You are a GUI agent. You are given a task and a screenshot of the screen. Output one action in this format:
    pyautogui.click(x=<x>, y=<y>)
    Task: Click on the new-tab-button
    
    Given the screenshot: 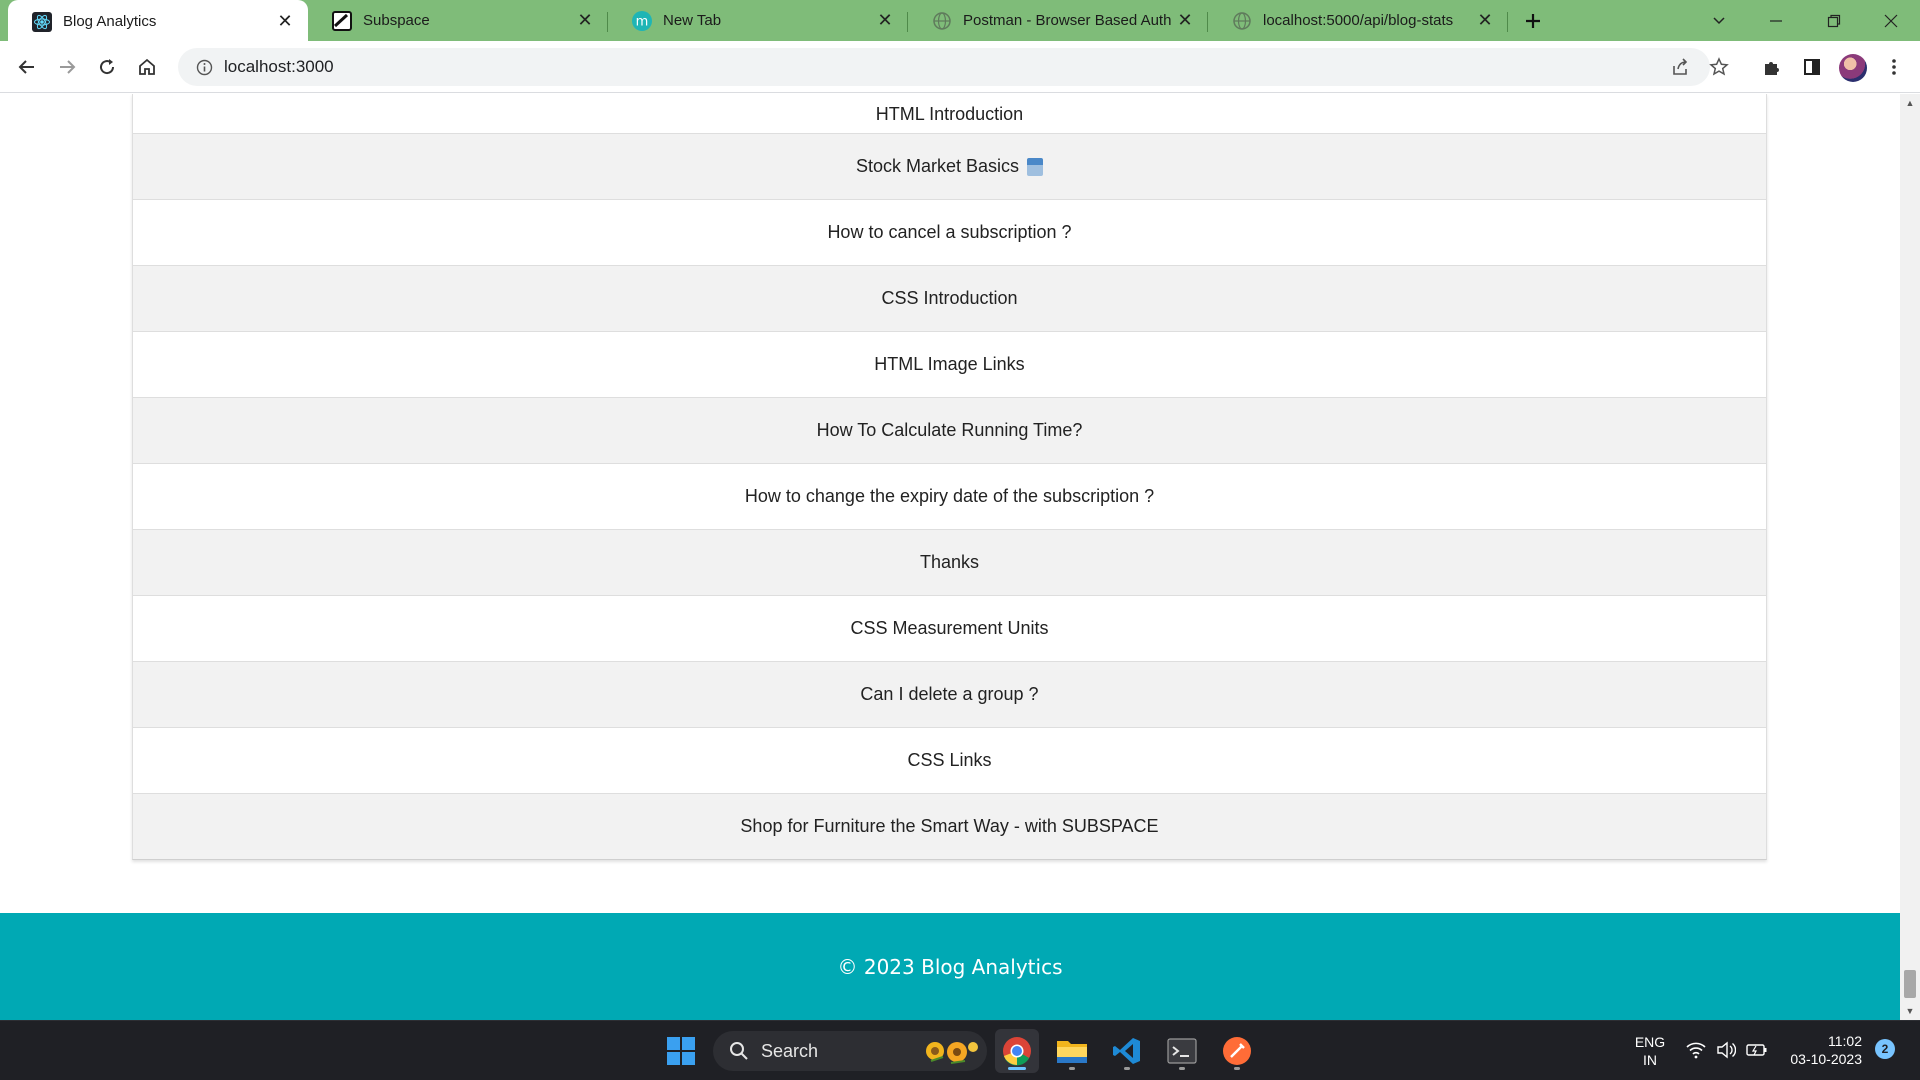 What is the action you would take?
    pyautogui.click(x=1533, y=21)
    